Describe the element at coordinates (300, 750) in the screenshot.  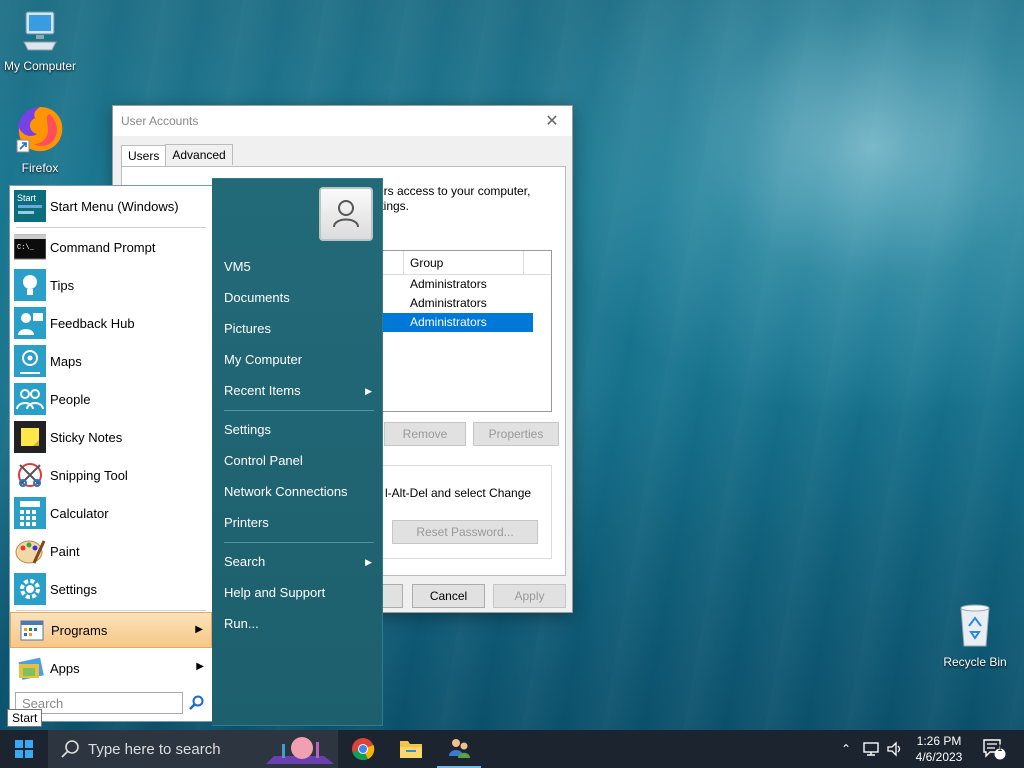
I see `search-highlight-icon` at that location.